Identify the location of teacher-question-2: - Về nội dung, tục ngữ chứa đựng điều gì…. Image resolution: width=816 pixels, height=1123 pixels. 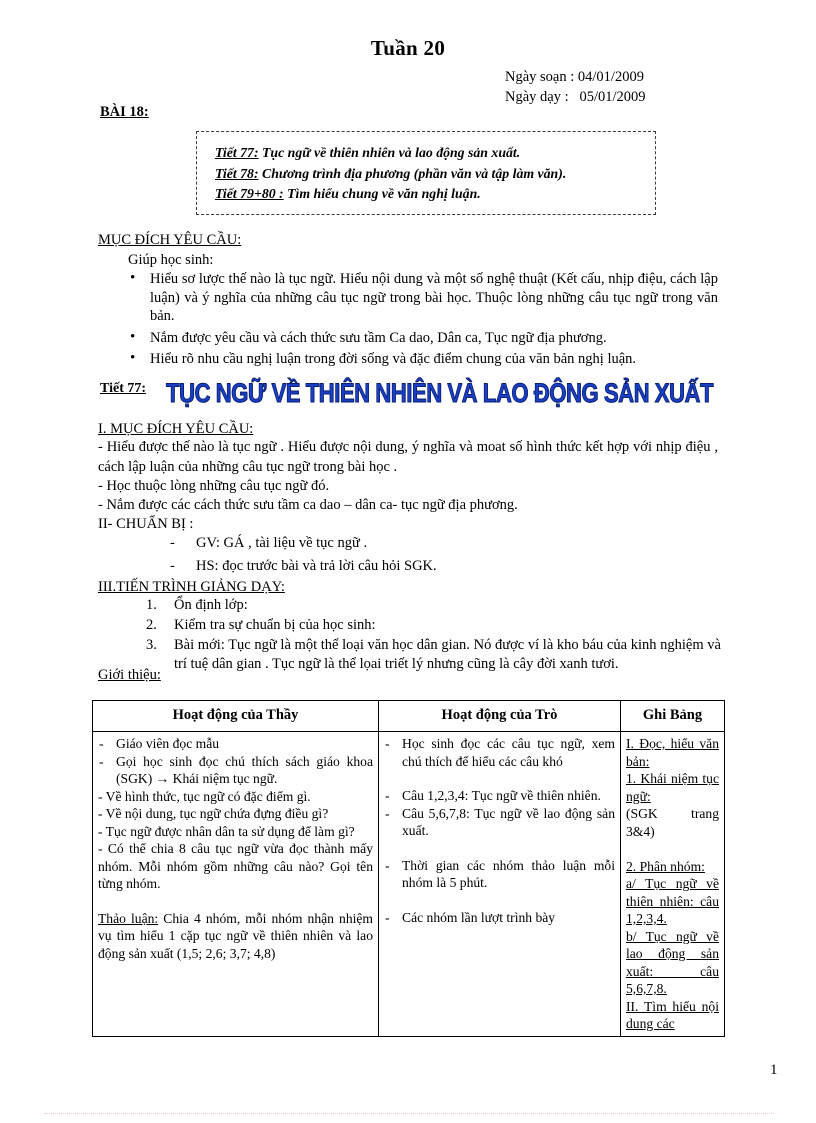
(213, 813).